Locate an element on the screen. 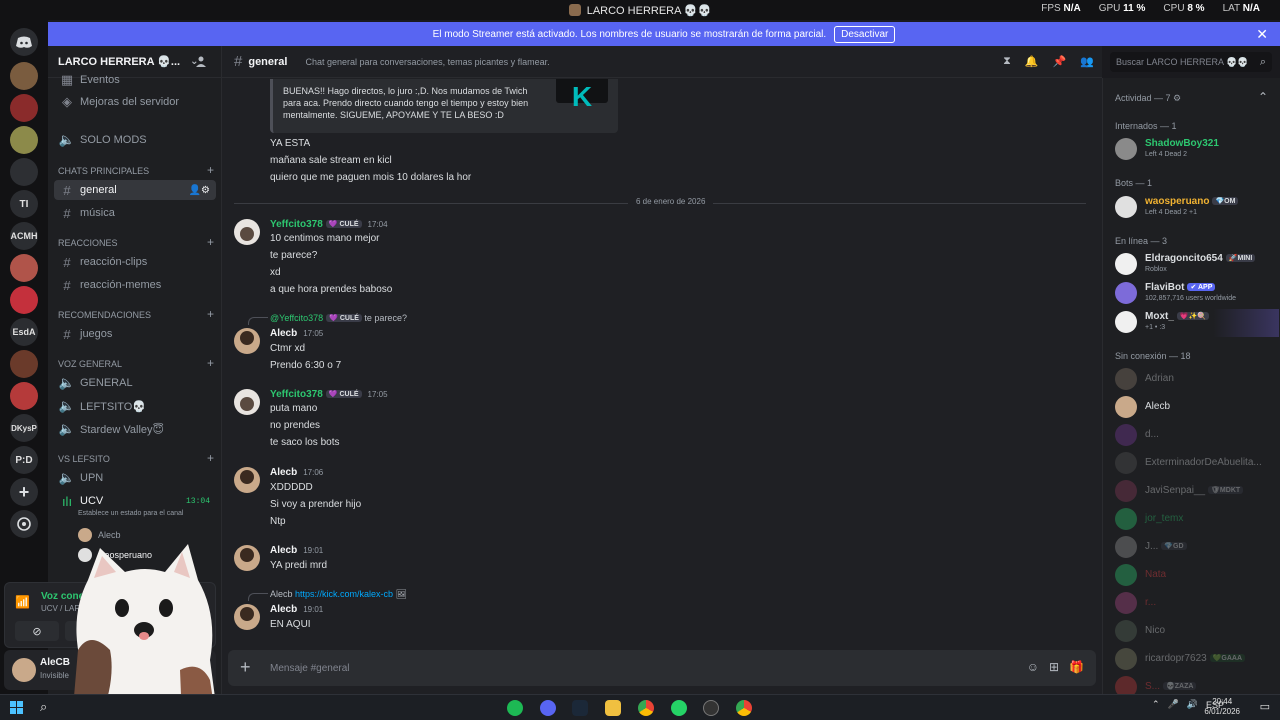 The image size is (1280, 720). bell-icon: 🔔 is located at coordinates (1032, 61).